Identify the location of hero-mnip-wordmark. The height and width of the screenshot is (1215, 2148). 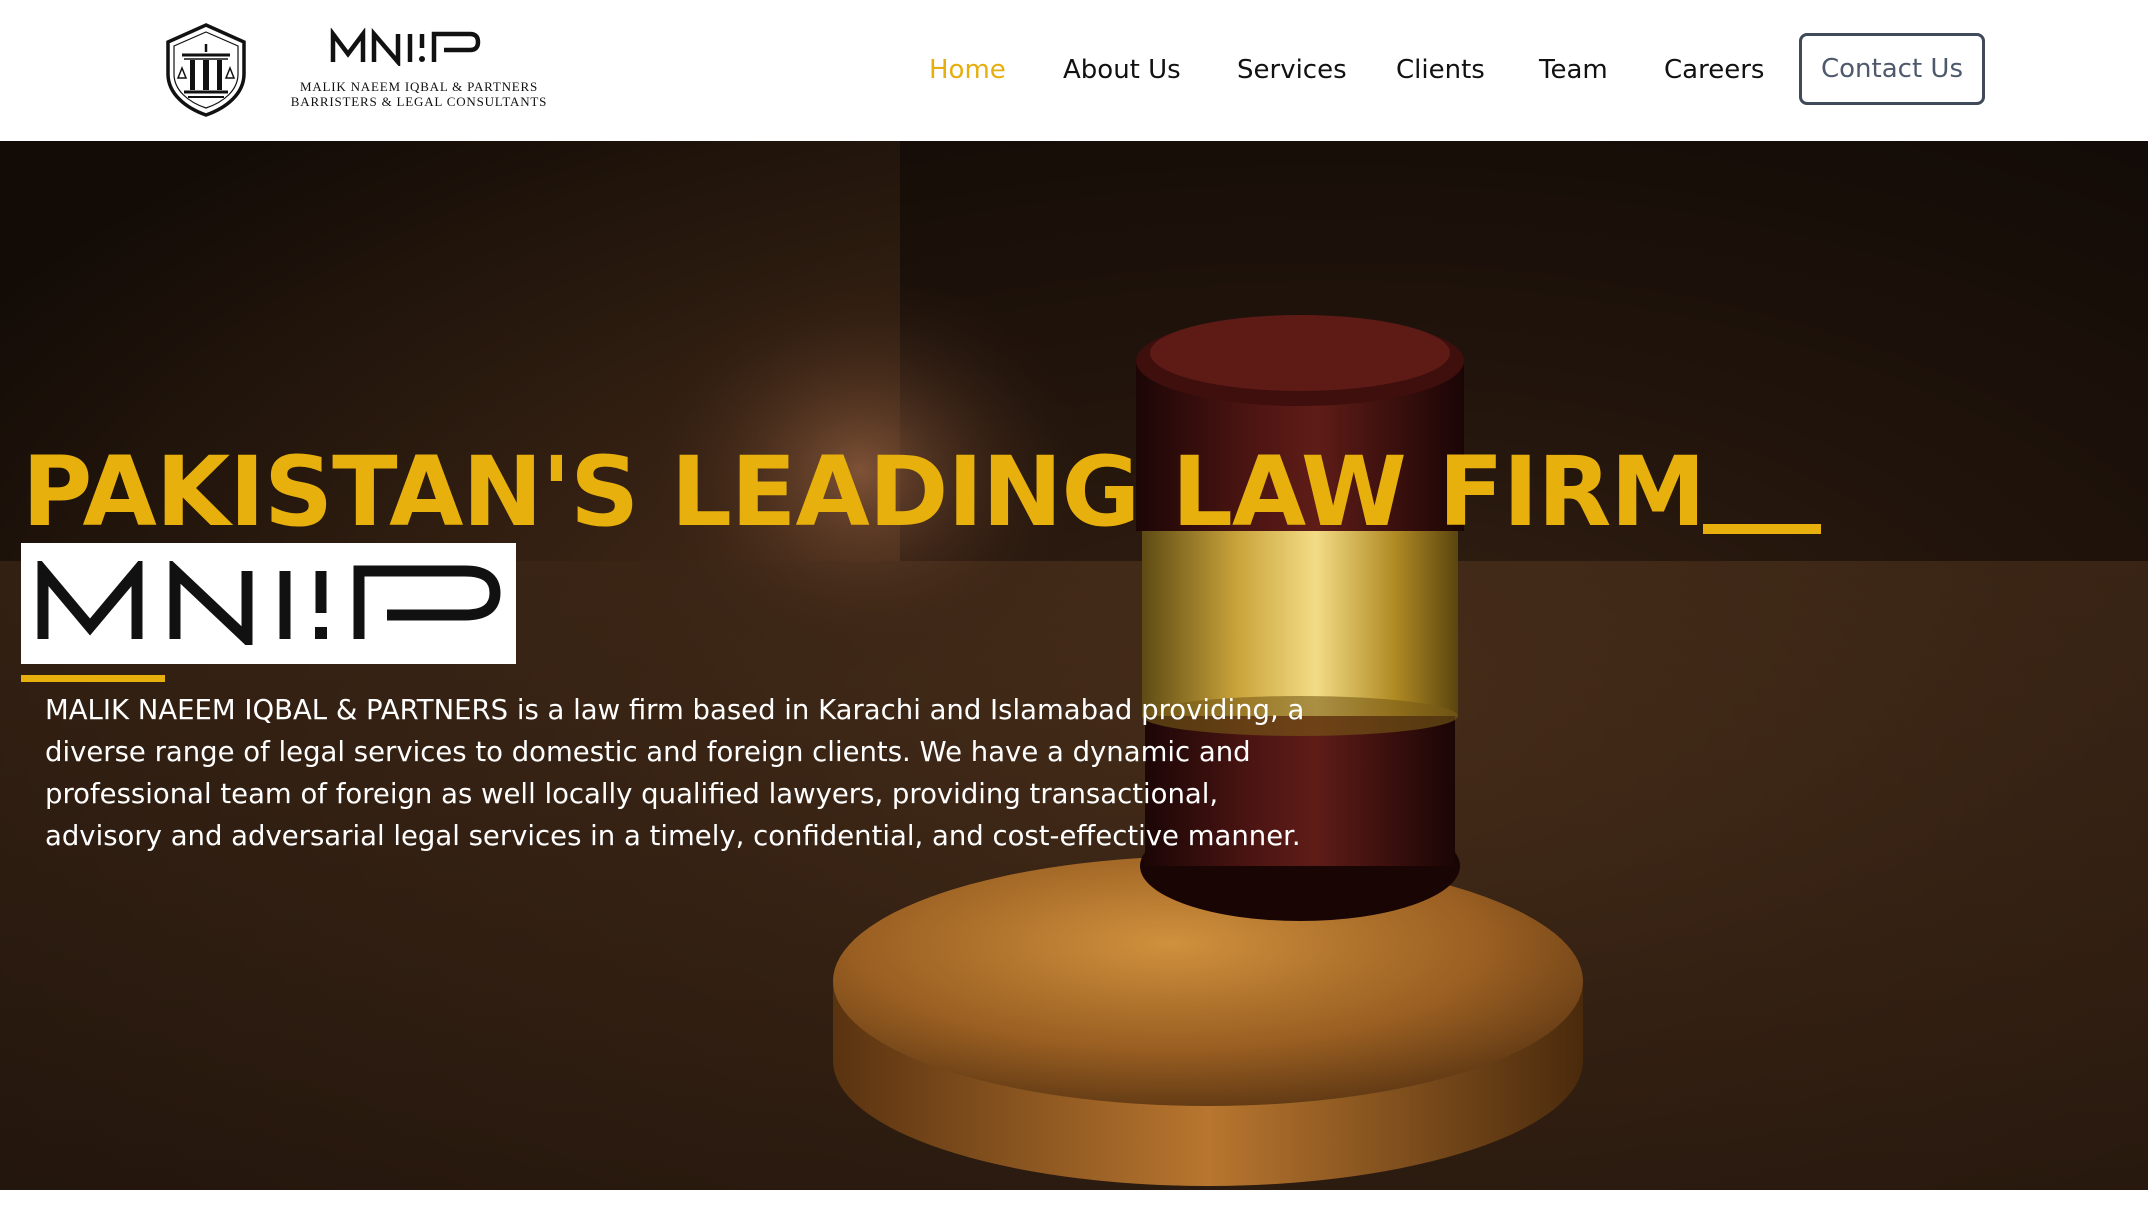
(269, 603).